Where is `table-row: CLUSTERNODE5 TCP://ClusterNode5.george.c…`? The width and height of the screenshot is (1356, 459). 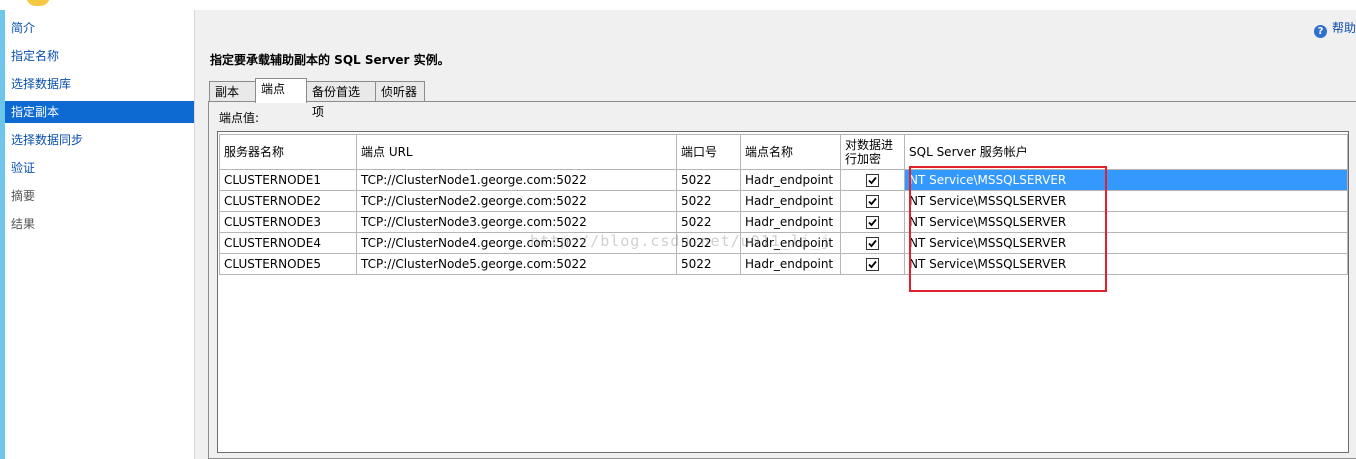 table-row: CLUSTERNODE5 TCP://ClusterNode5.george.c… is located at coordinates (783, 264).